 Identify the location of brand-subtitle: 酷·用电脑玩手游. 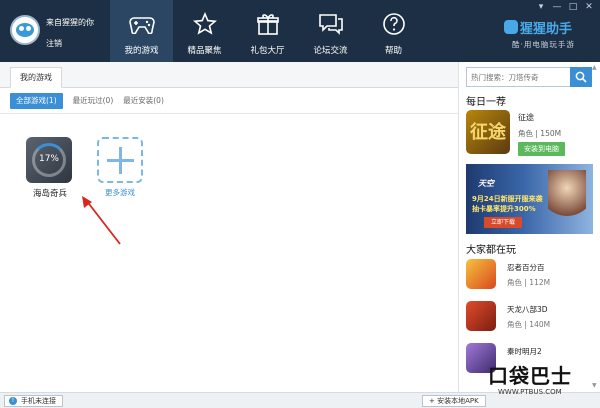
(543, 44).